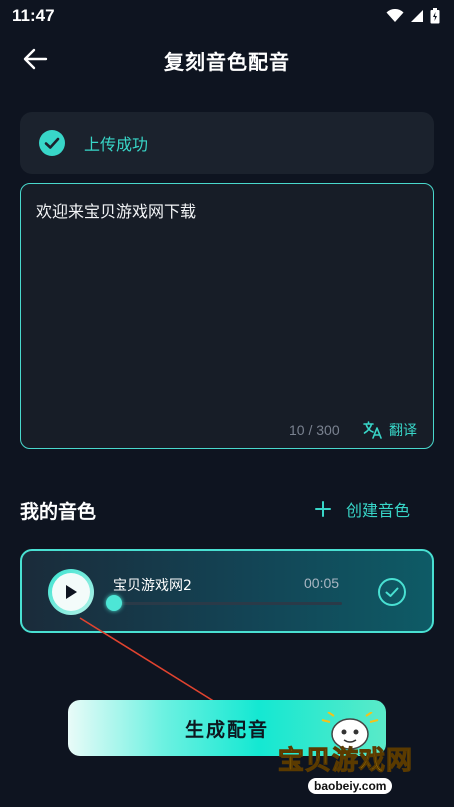 The image size is (454, 807). What do you see at coordinates (314, 430) in the screenshot?
I see `char-count: 10 / 300` at bounding box center [314, 430].